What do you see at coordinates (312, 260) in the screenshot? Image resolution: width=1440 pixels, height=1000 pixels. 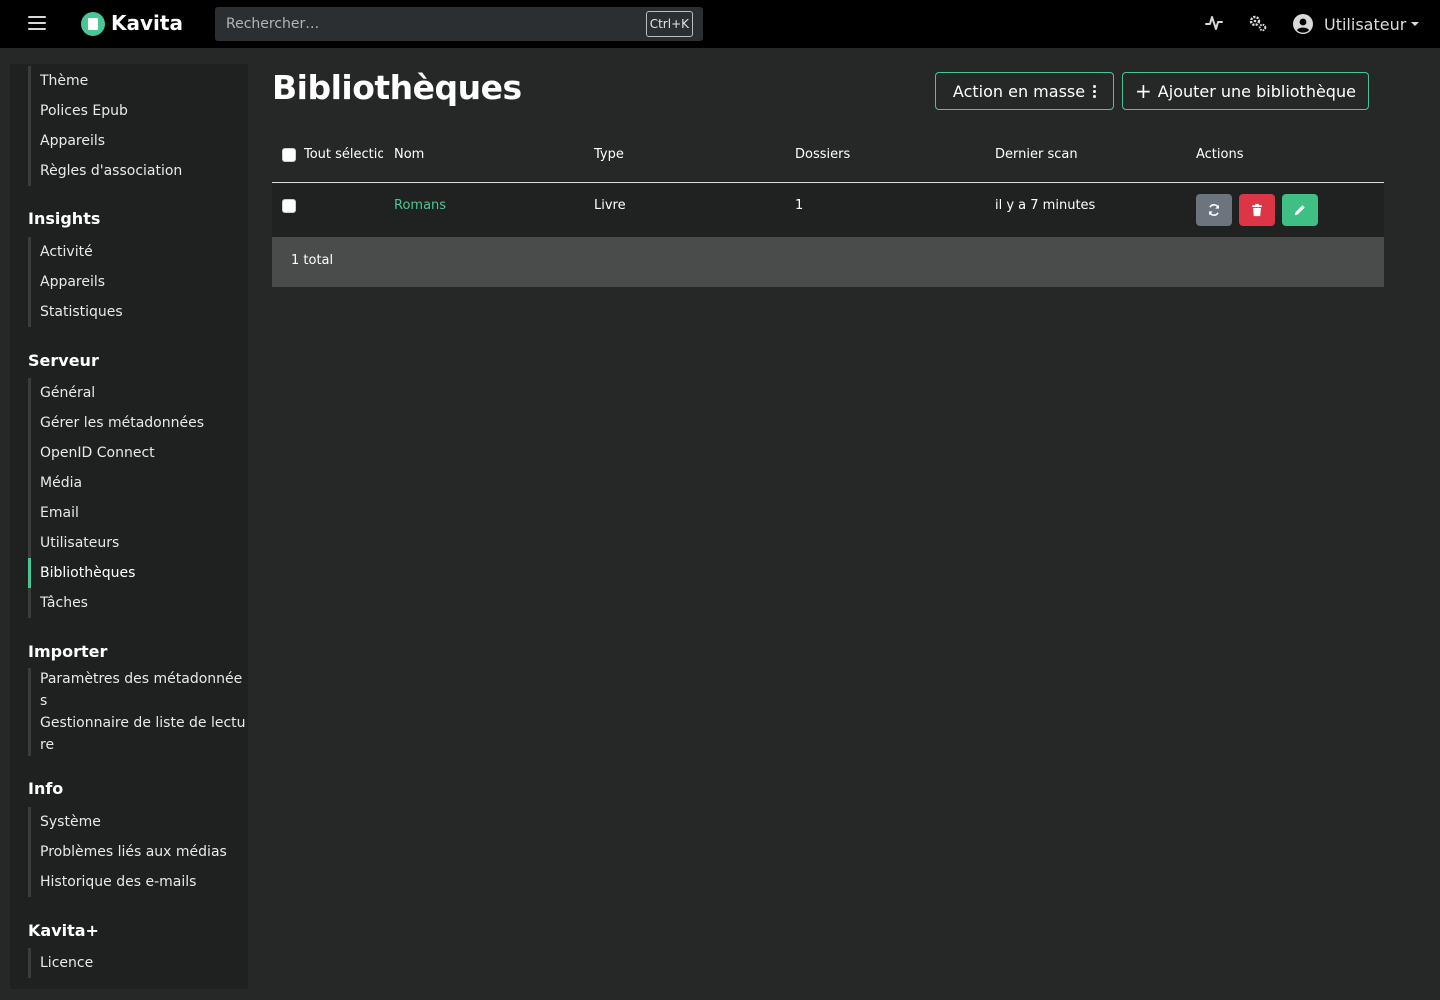 I see `total-count: 1 total` at bounding box center [312, 260].